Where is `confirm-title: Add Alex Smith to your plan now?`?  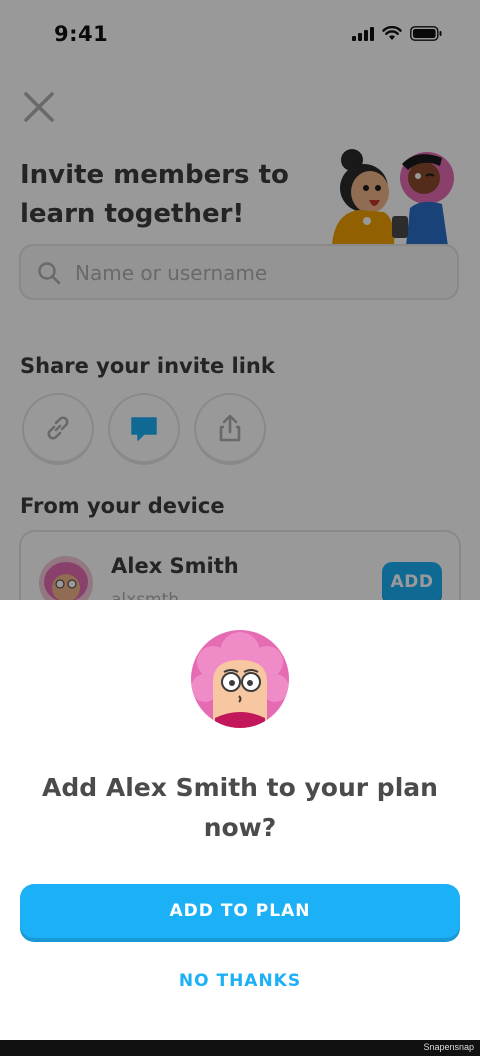 confirm-title: Add Alex Smith to your plan now? is located at coordinates (240, 807).